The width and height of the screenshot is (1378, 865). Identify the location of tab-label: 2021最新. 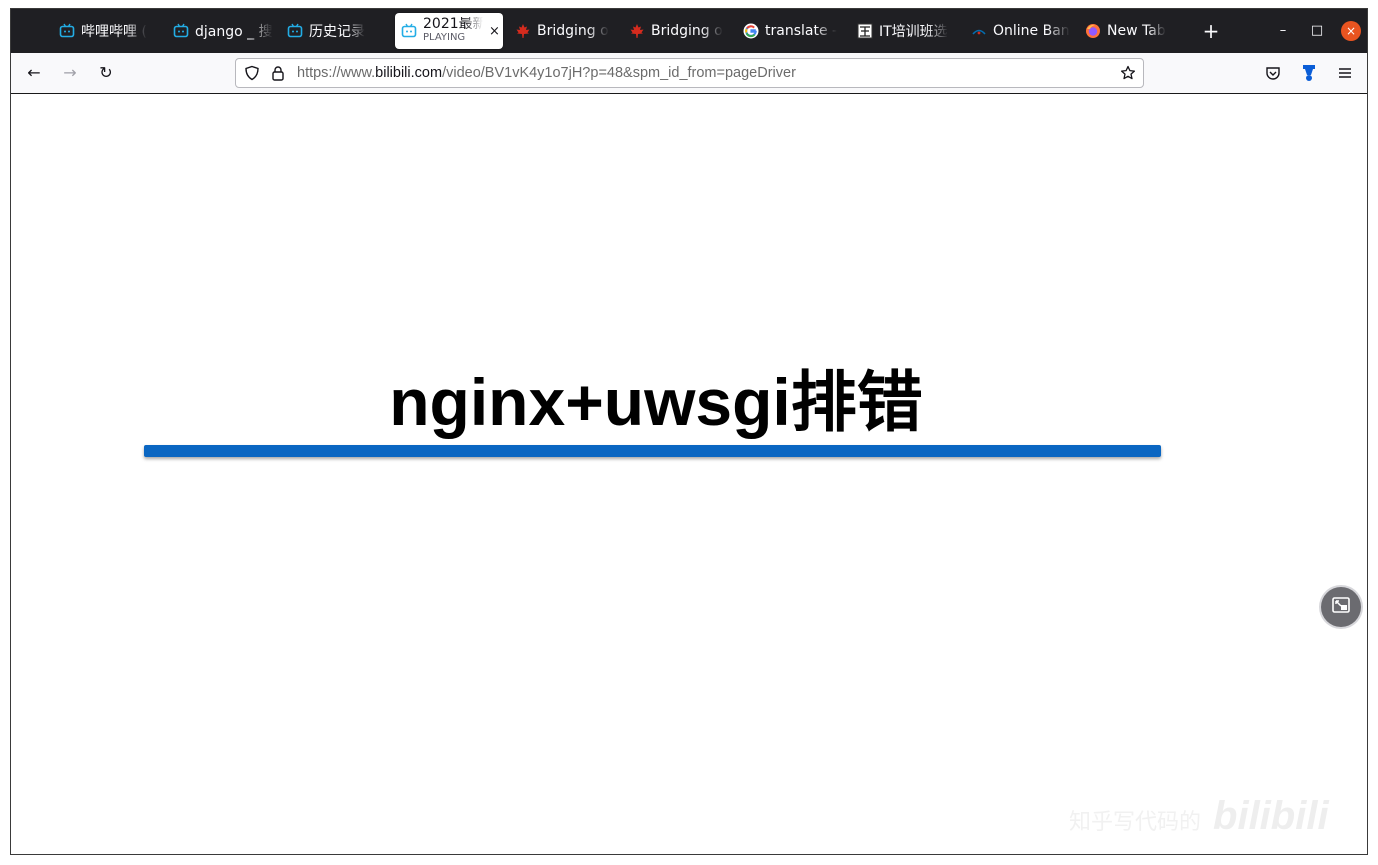
(453, 24).